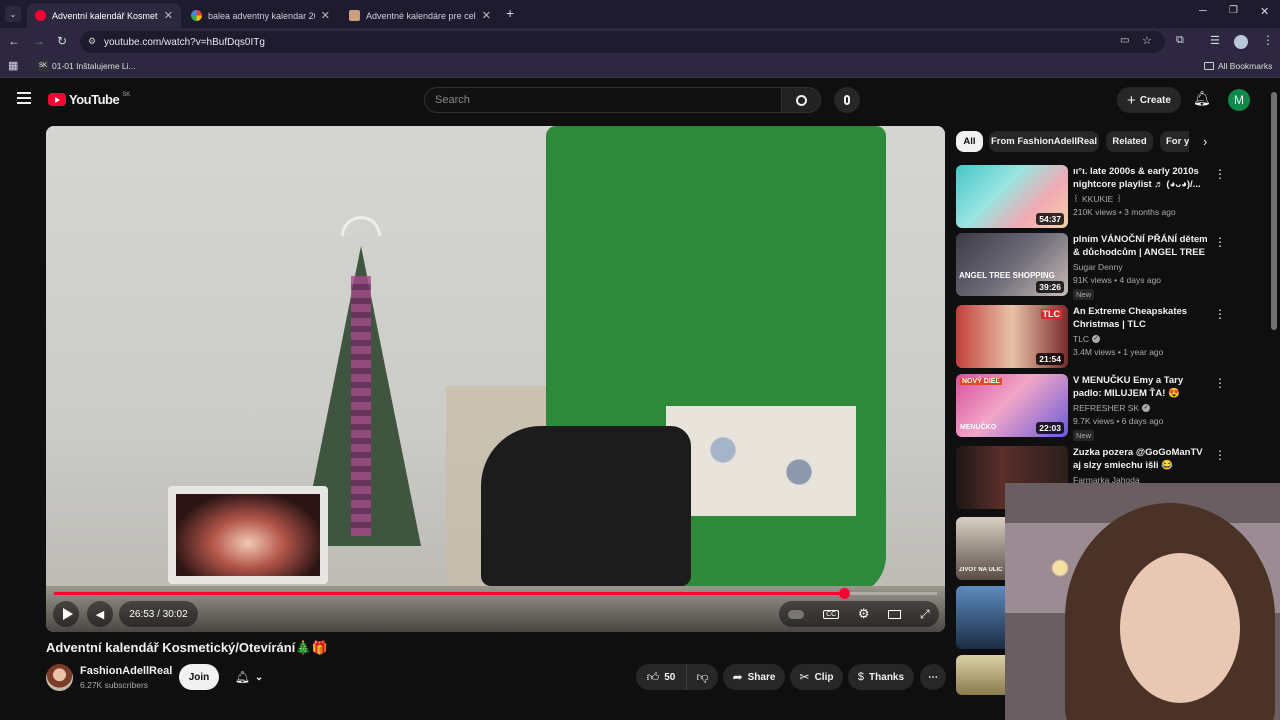  Describe the element at coordinates (1149, 100) in the screenshot. I see `create-button: + Create` at that location.